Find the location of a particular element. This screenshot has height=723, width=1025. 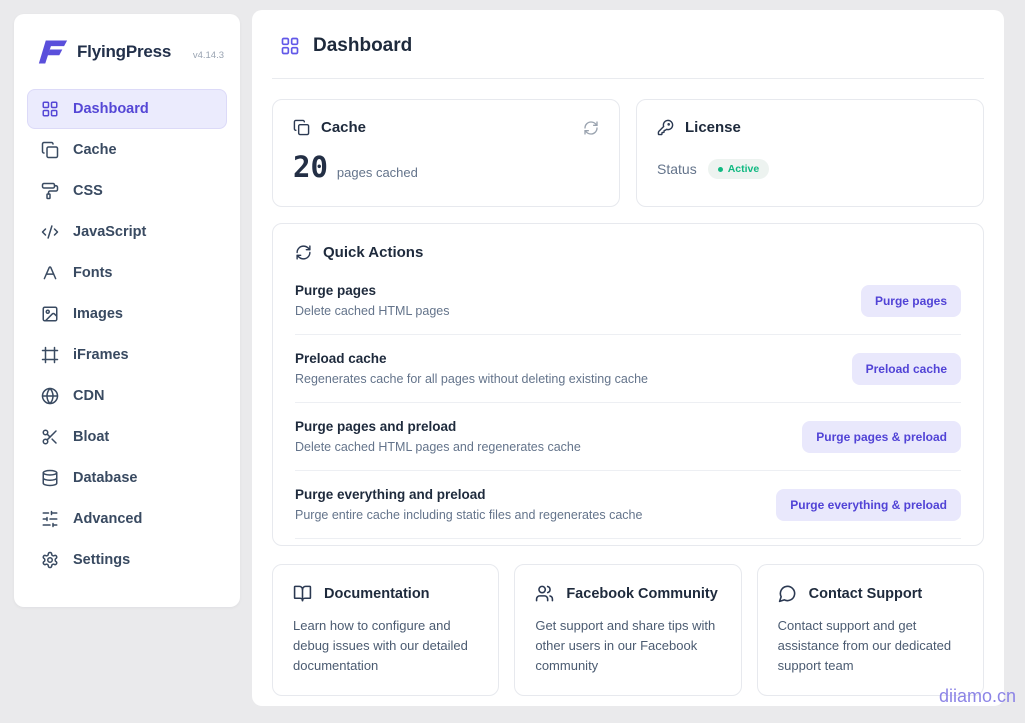

frame-icon is located at coordinates (50, 355).